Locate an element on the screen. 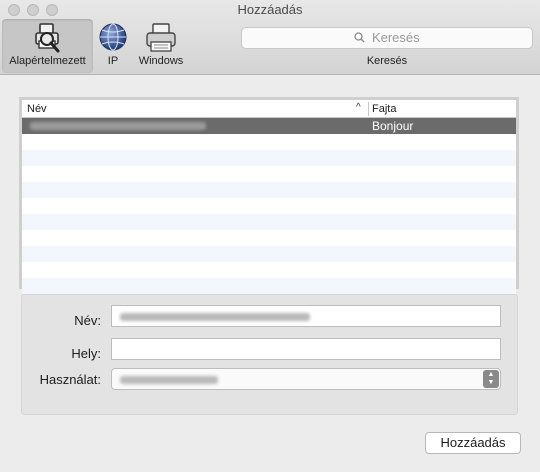 This screenshot has width=540, height=472. column-separator is located at coordinates (368, 109).